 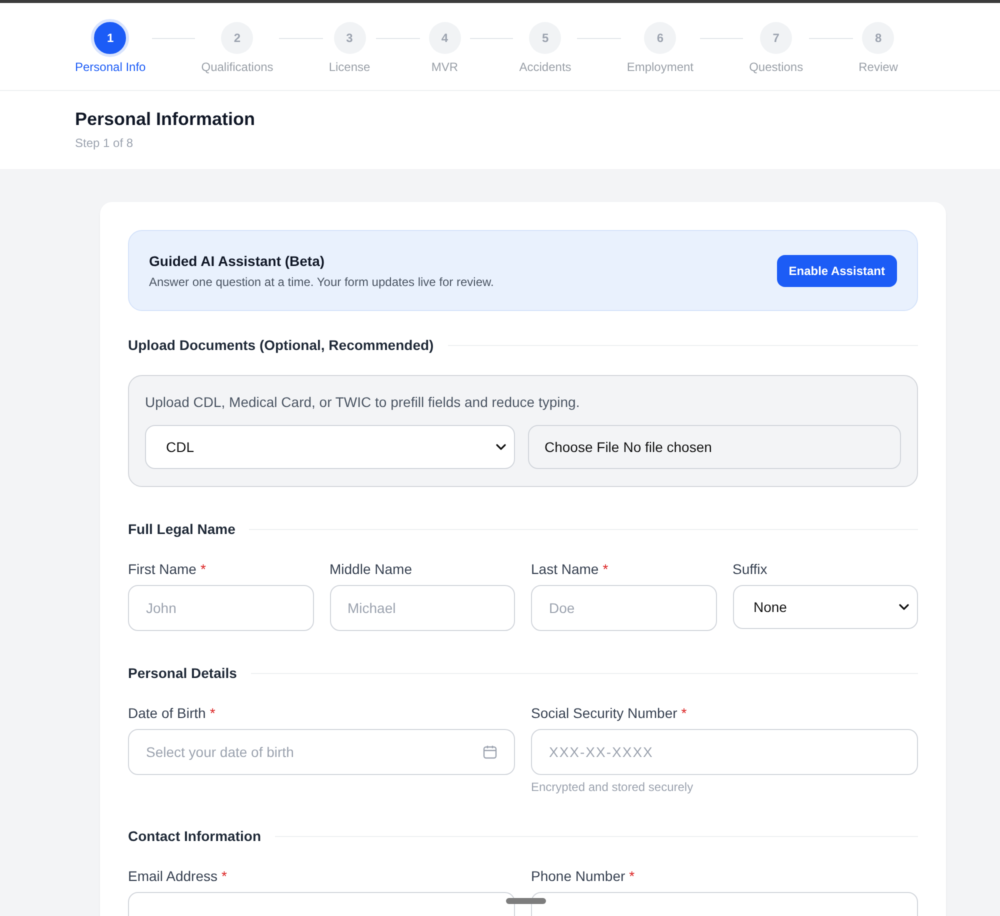 What do you see at coordinates (363, 402) in the screenshot?
I see `upload-hint-text: Upload CDL, Medical Card, or TWIC to prefill fields and reduce typing.` at bounding box center [363, 402].